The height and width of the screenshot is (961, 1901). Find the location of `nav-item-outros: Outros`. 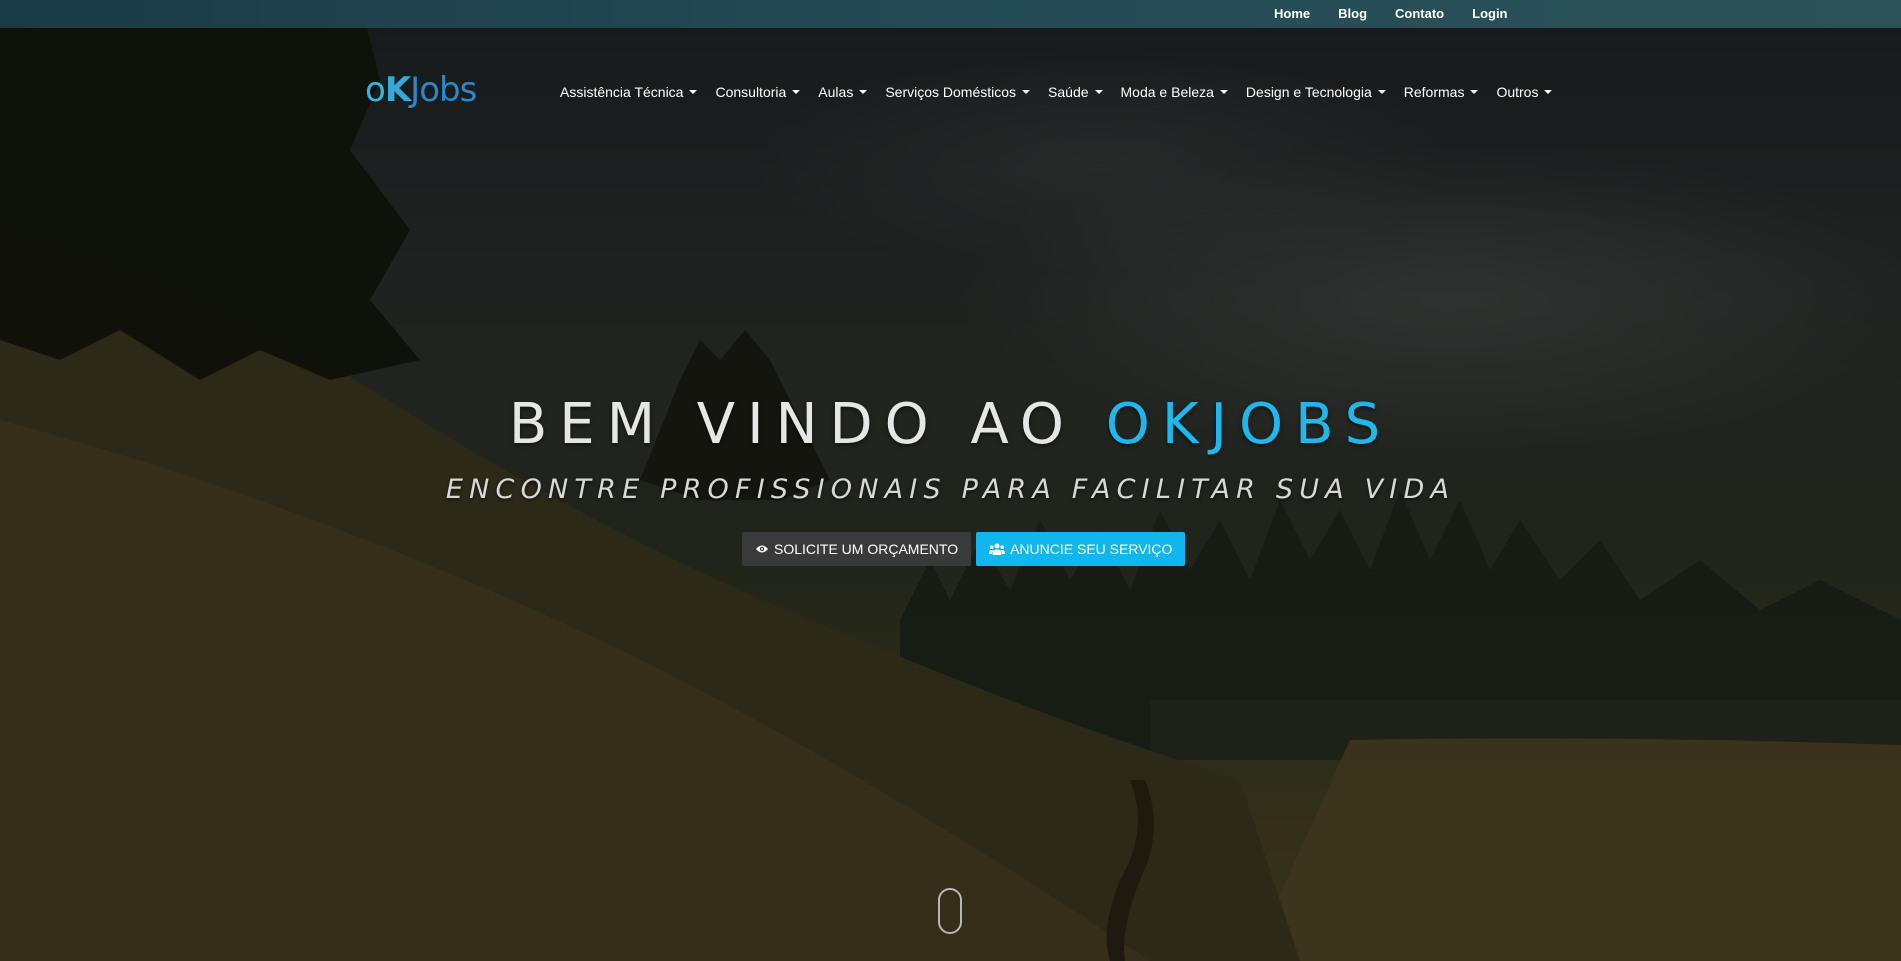

nav-item-outros: Outros is located at coordinates (1524, 92).